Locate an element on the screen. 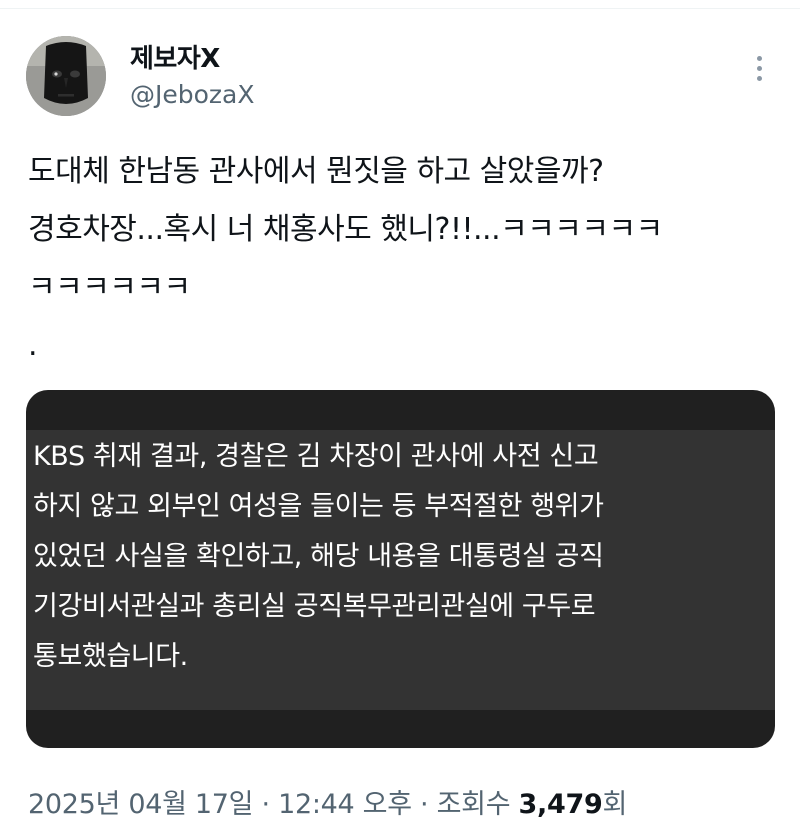  caption-line: KBS 취재 결과, 경찰은 김 차장이 관사에 사전 신고 is located at coordinates (316, 456).